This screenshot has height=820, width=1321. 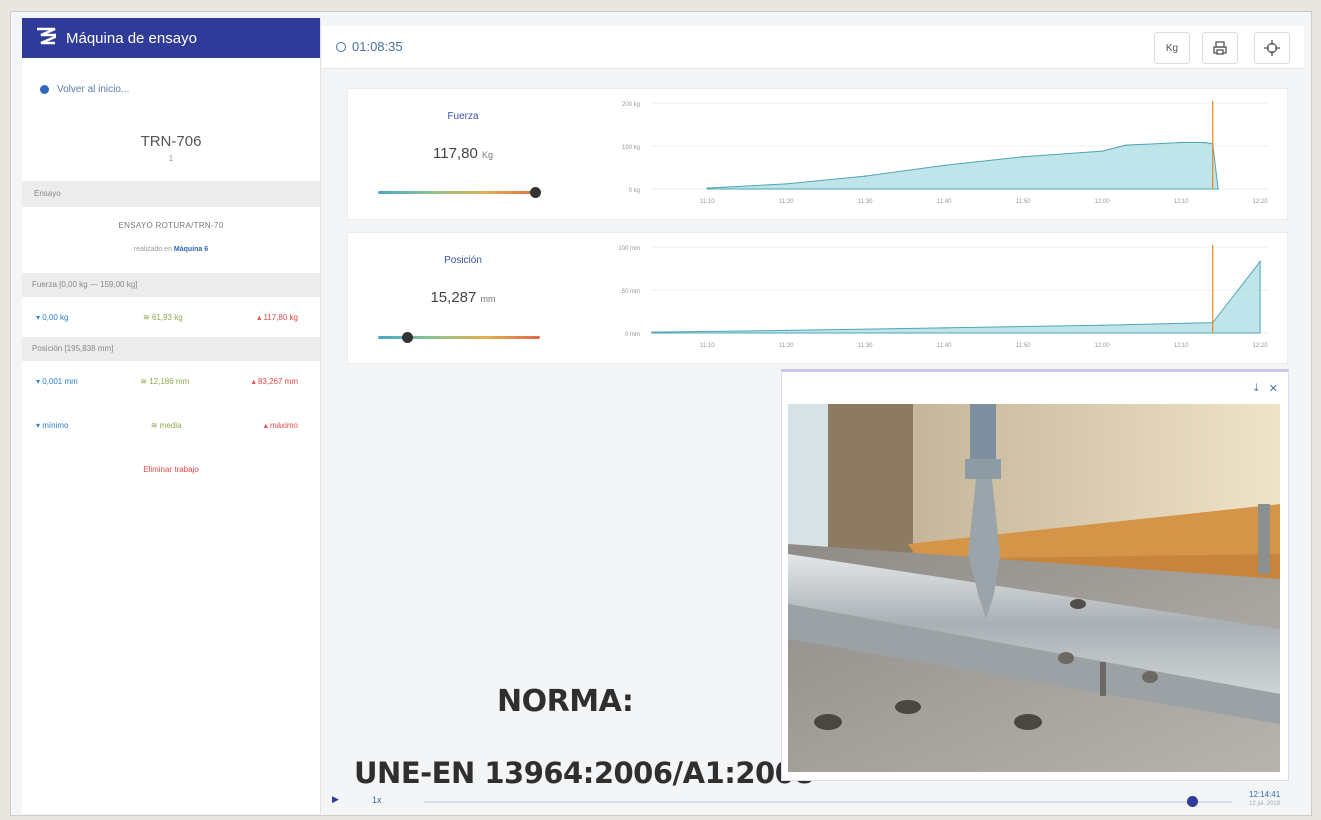 What do you see at coordinates (171, 469) in the screenshot?
I see `delete-job-button: Eliminar trabajo` at bounding box center [171, 469].